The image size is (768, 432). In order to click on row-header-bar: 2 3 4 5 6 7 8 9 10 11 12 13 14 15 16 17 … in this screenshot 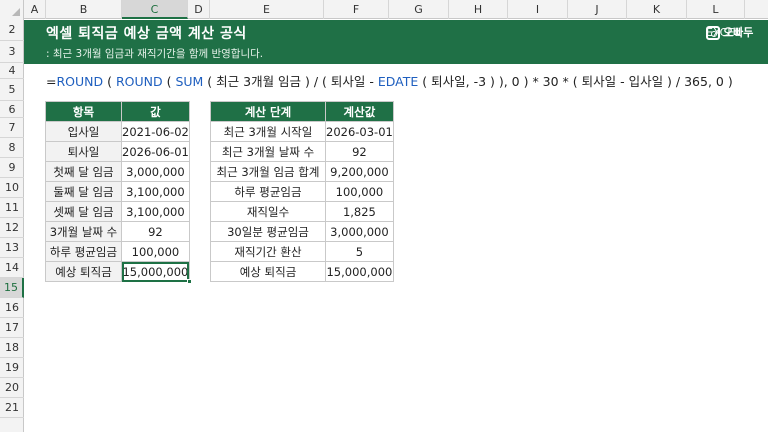, I will do `click(12, 225)`.